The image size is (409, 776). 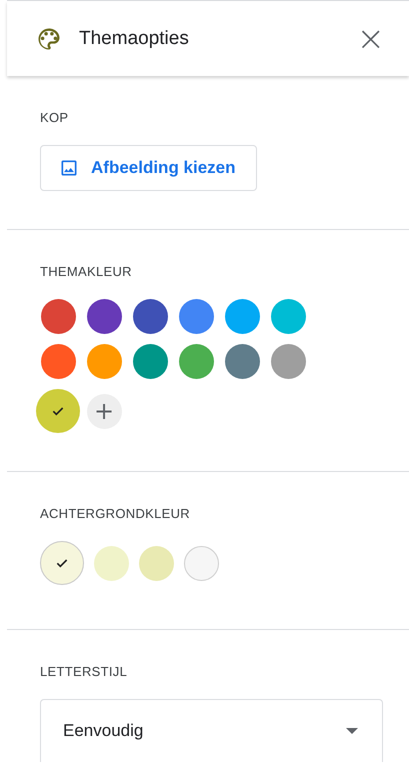 What do you see at coordinates (84, 671) in the screenshot?
I see `section-label: LETTERSTIJL` at bounding box center [84, 671].